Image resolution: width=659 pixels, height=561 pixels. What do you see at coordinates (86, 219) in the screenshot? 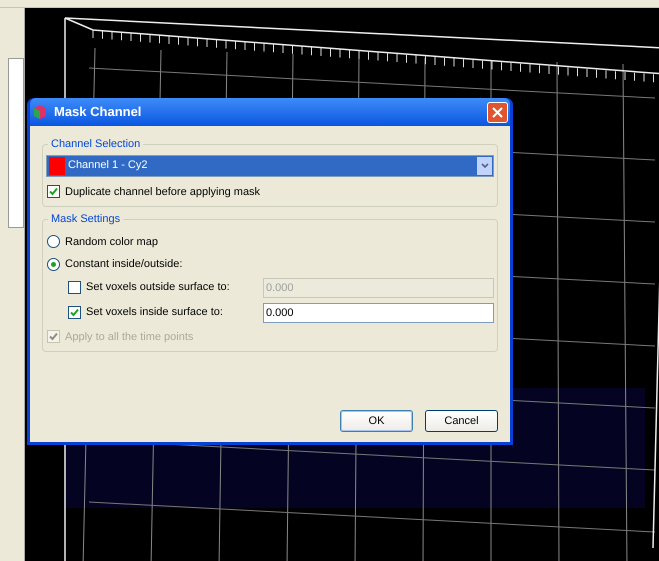
I see `group-title: Mask Settings` at bounding box center [86, 219].